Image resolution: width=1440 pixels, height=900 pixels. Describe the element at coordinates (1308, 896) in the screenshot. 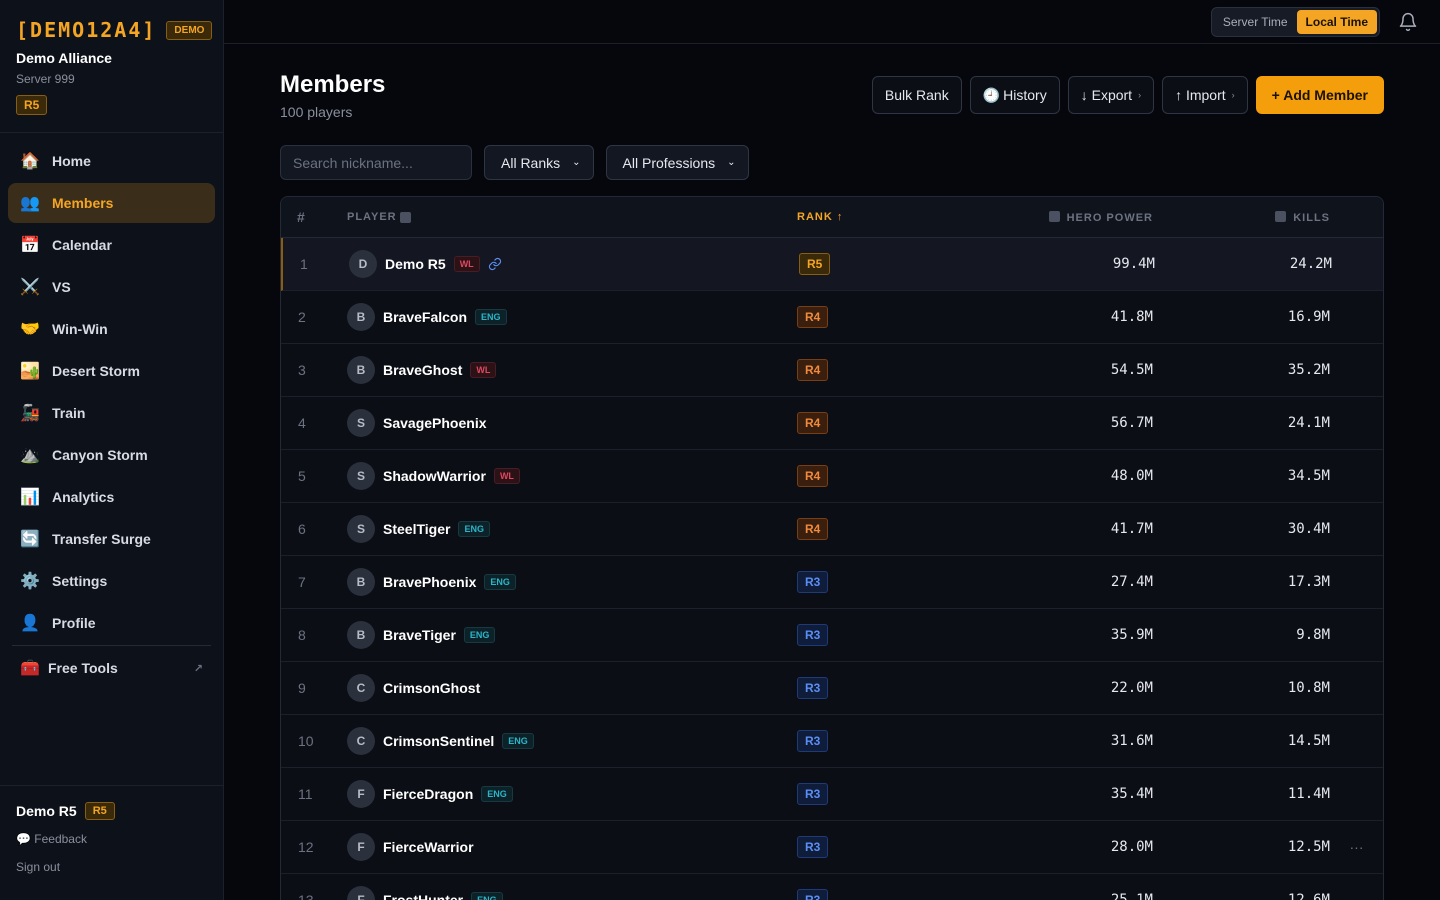

I see `kills-value: 12.6M` at that location.